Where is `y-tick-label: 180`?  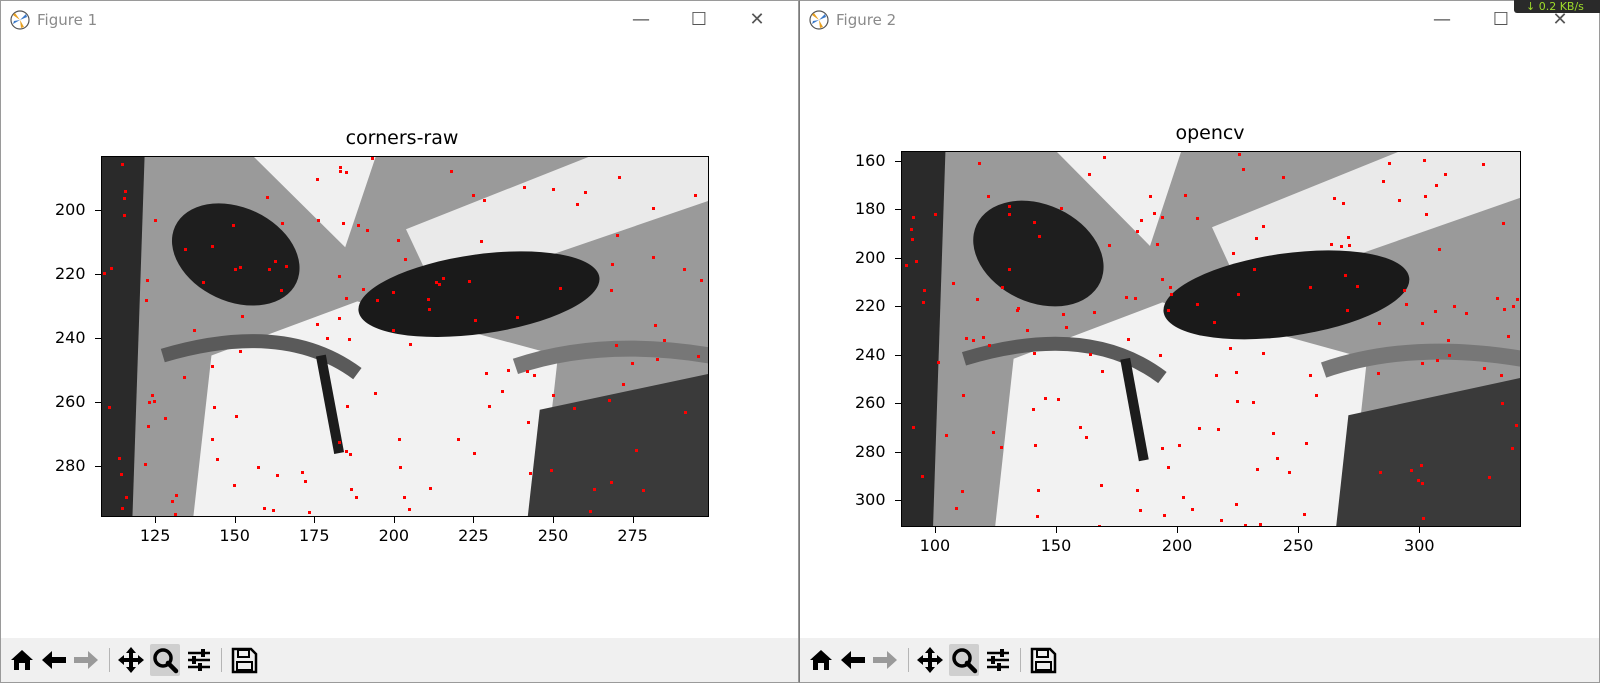
y-tick-label: 180 is located at coordinates (870, 209).